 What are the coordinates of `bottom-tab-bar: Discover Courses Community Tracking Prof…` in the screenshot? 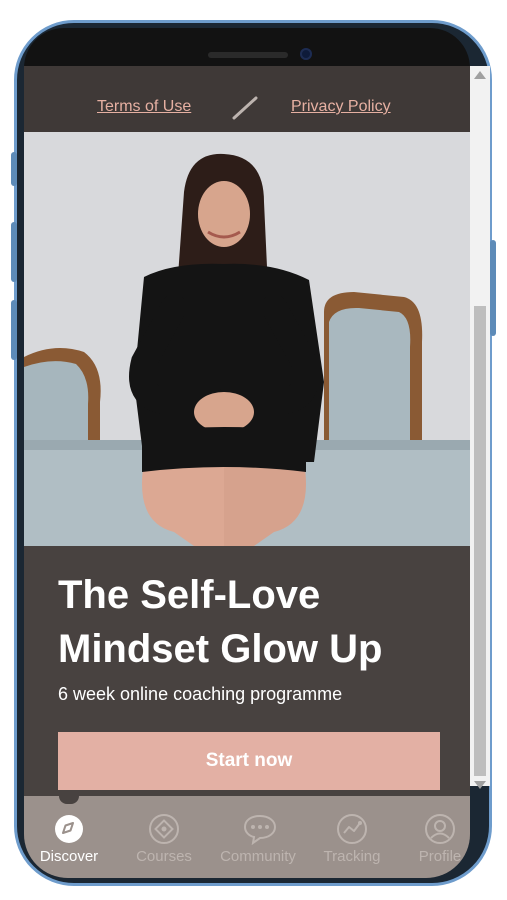 It's located at (247, 837).